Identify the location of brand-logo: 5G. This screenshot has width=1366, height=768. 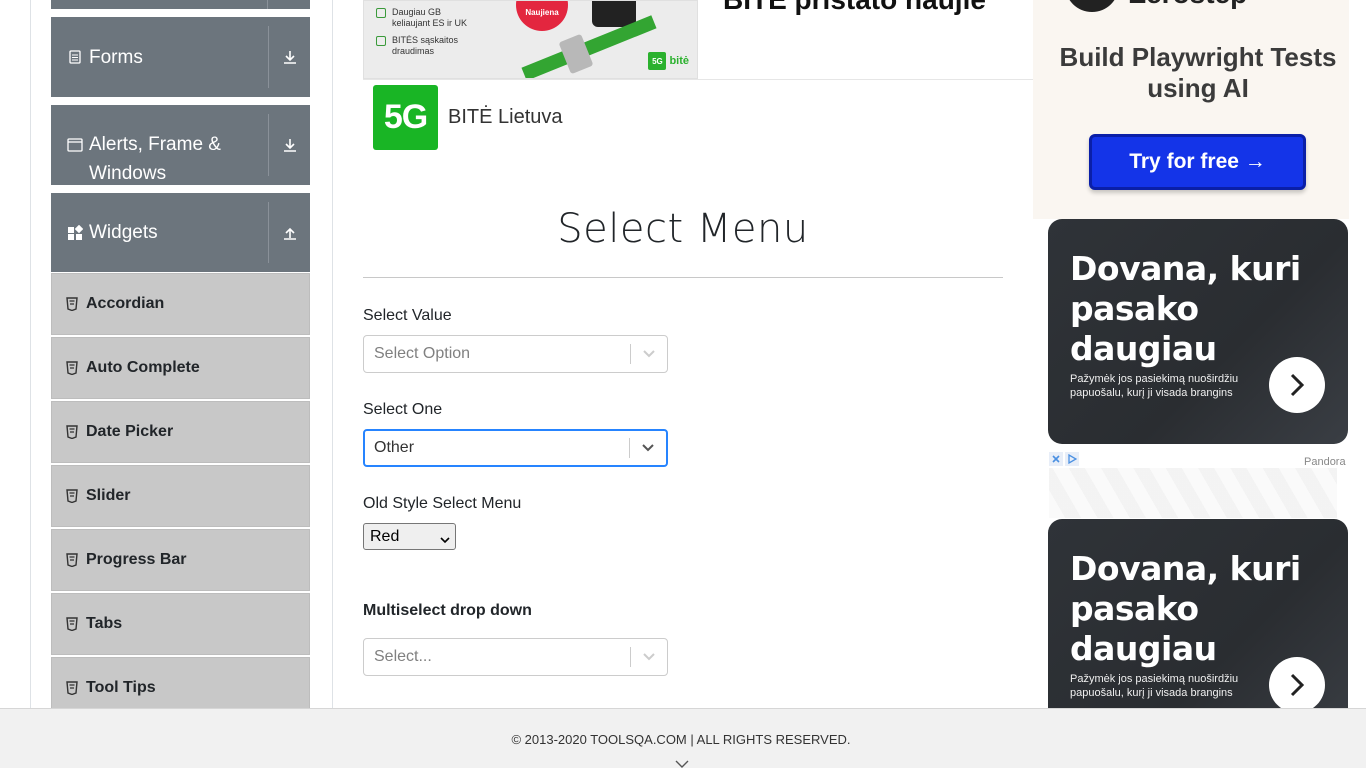
(405, 117).